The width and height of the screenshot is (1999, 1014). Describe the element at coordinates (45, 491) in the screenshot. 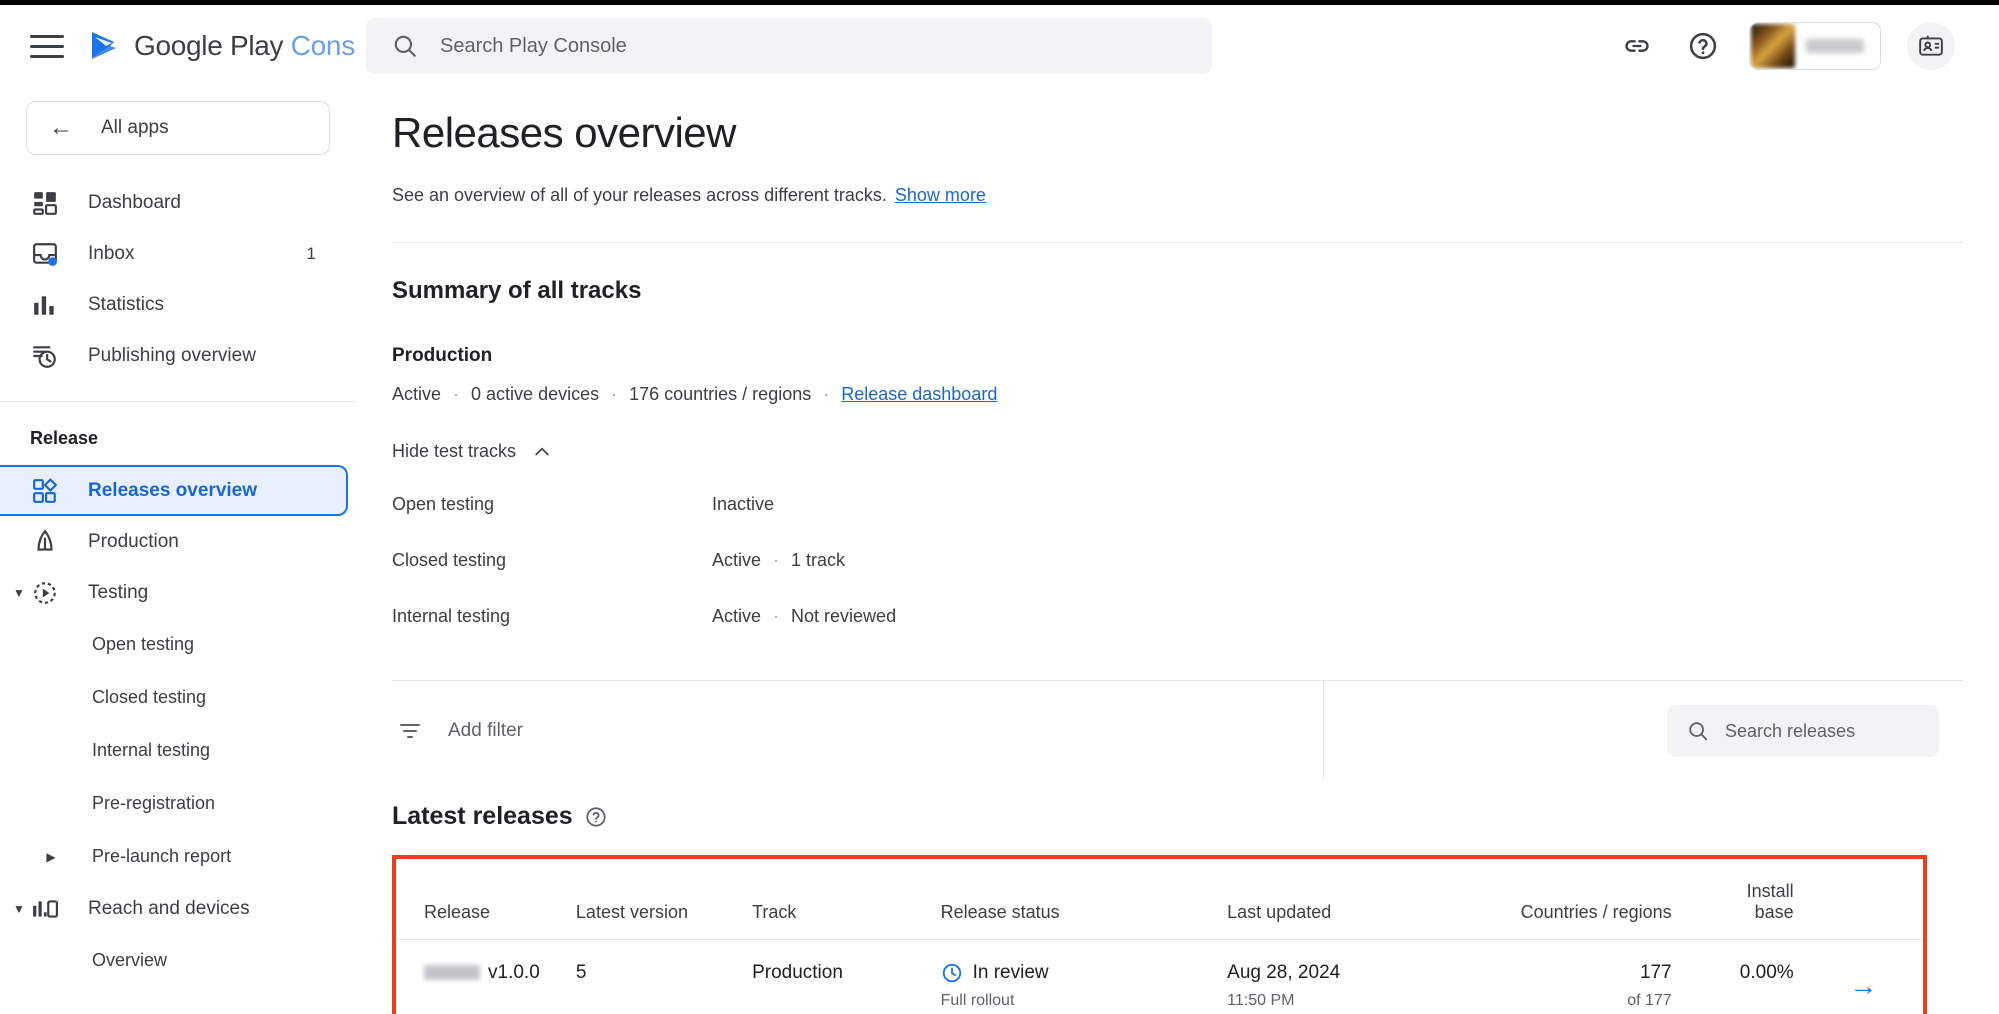

I see `releases-overview-icon` at that location.